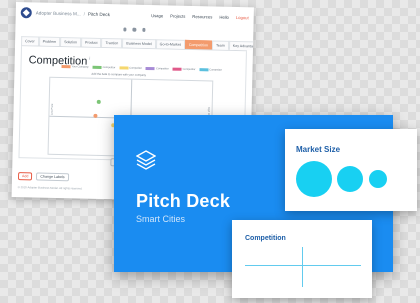 Image resolution: width=420 pixels, height=303 pixels. I want to click on tab-product: Product, so click(91, 42).